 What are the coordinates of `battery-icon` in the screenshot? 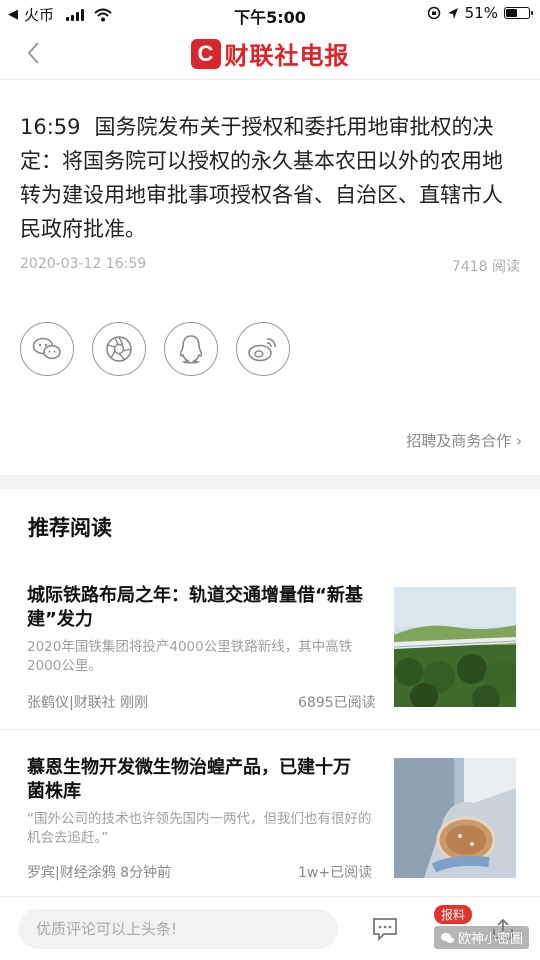 It's located at (518, 13).